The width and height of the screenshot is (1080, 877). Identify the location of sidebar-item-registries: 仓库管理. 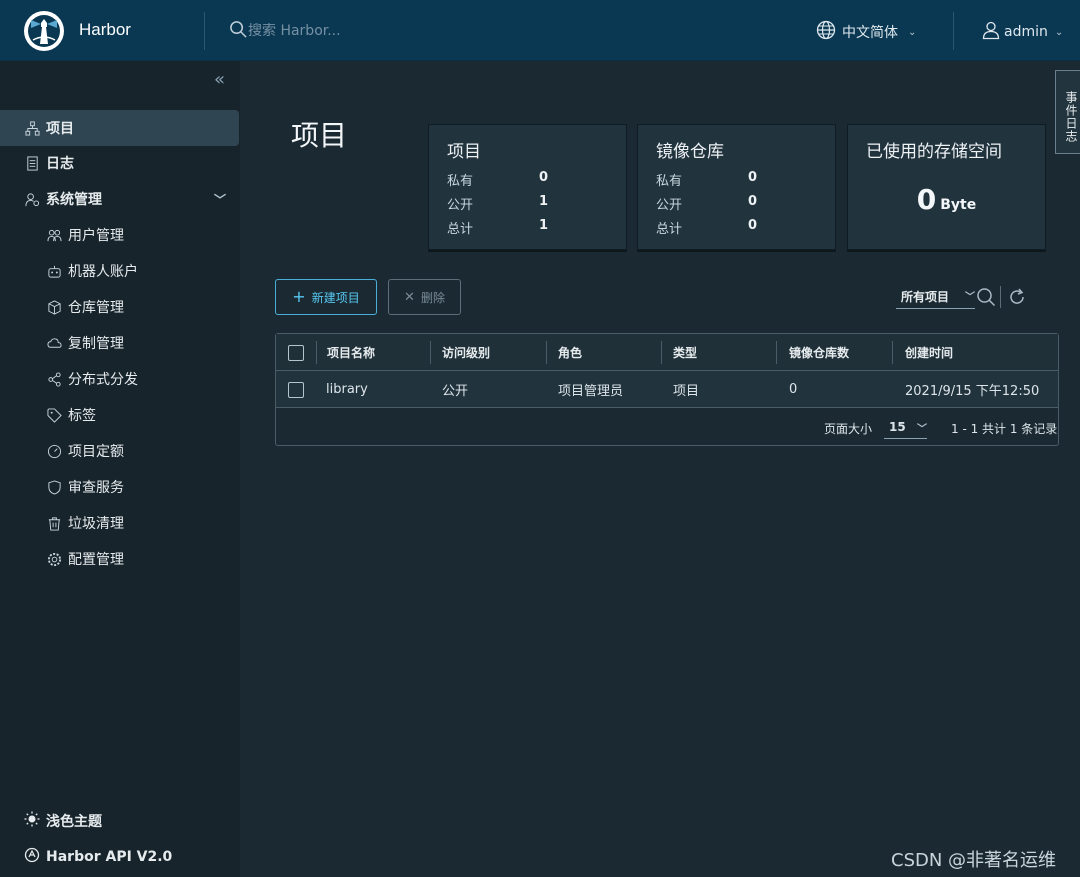
(120, 307).